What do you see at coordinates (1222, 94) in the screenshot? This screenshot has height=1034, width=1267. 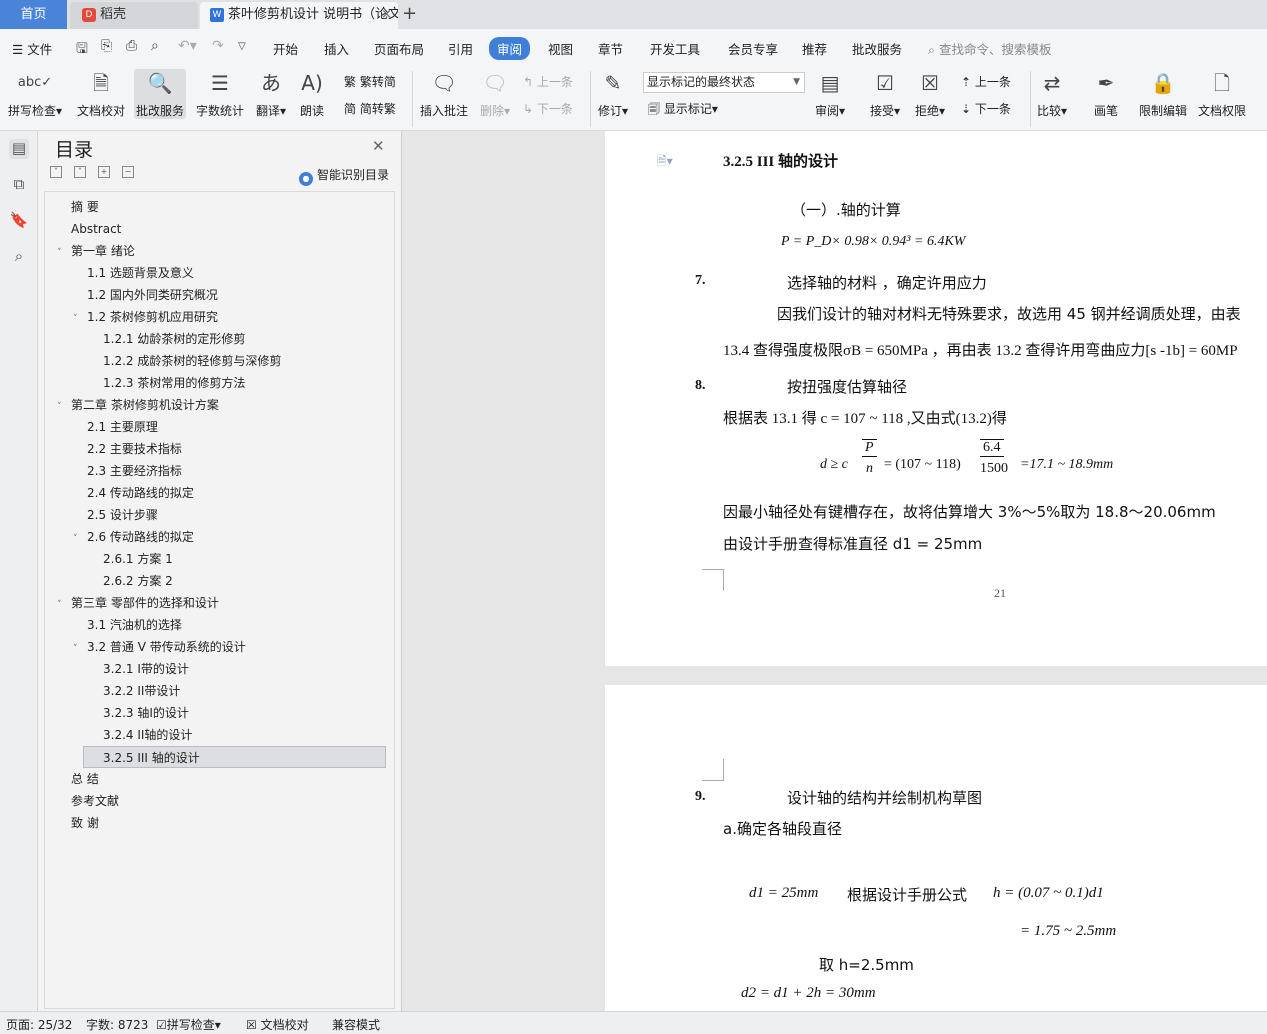 I see `doc-permission-button: 🗋 文档权限` at bounding box center [1222, 94].